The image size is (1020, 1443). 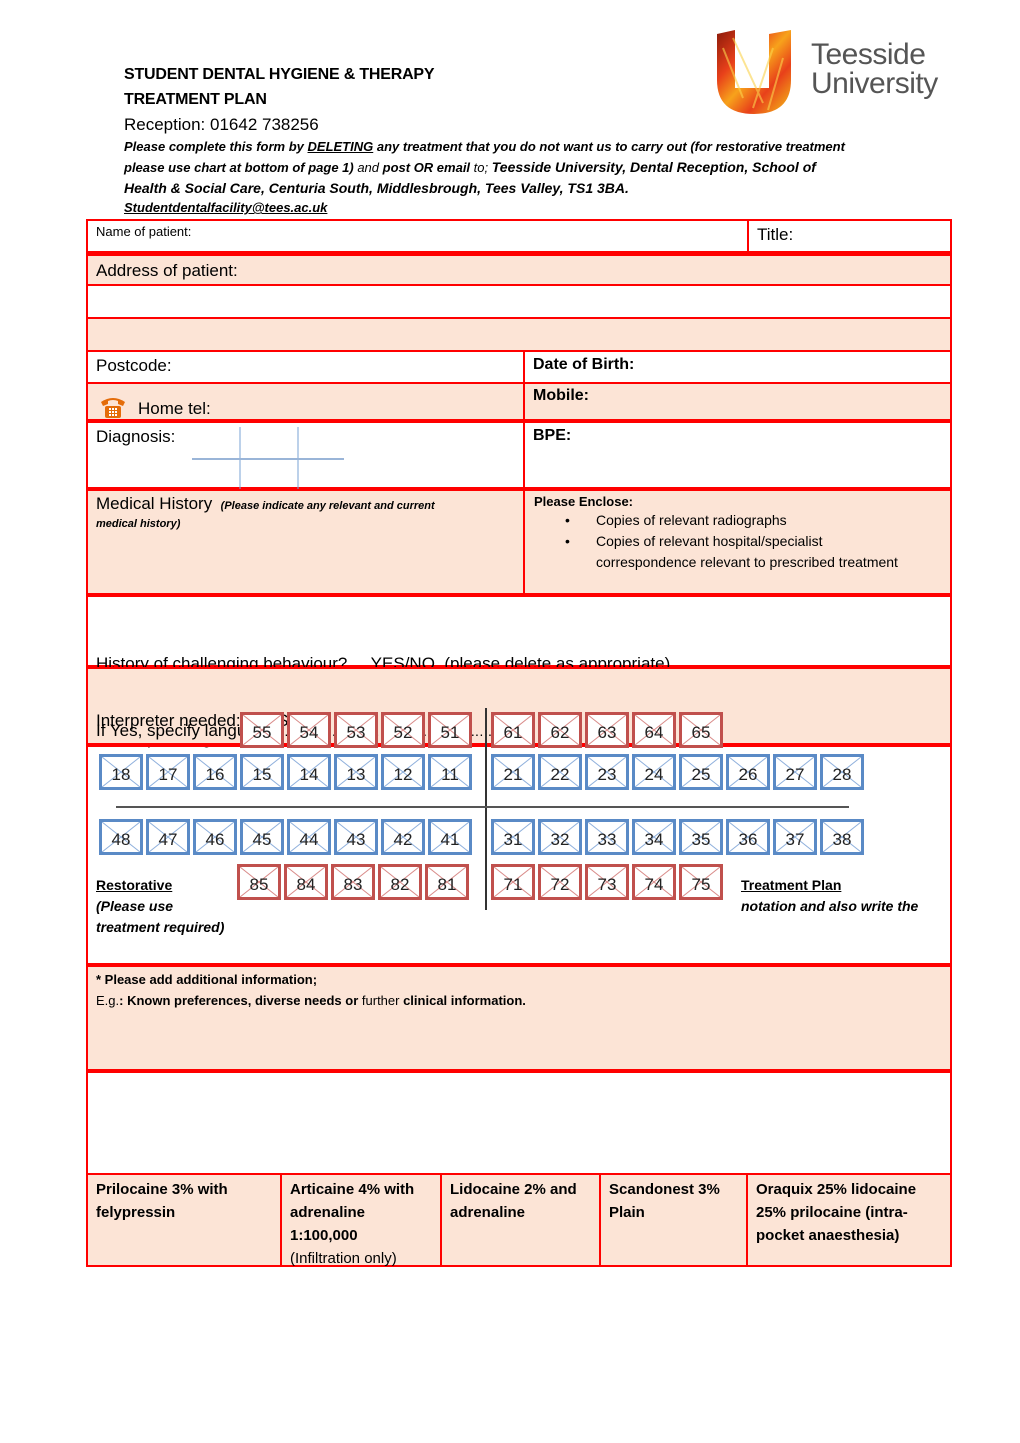 I want to click on tooth-box-38: 38, so click(x=842, y=837).